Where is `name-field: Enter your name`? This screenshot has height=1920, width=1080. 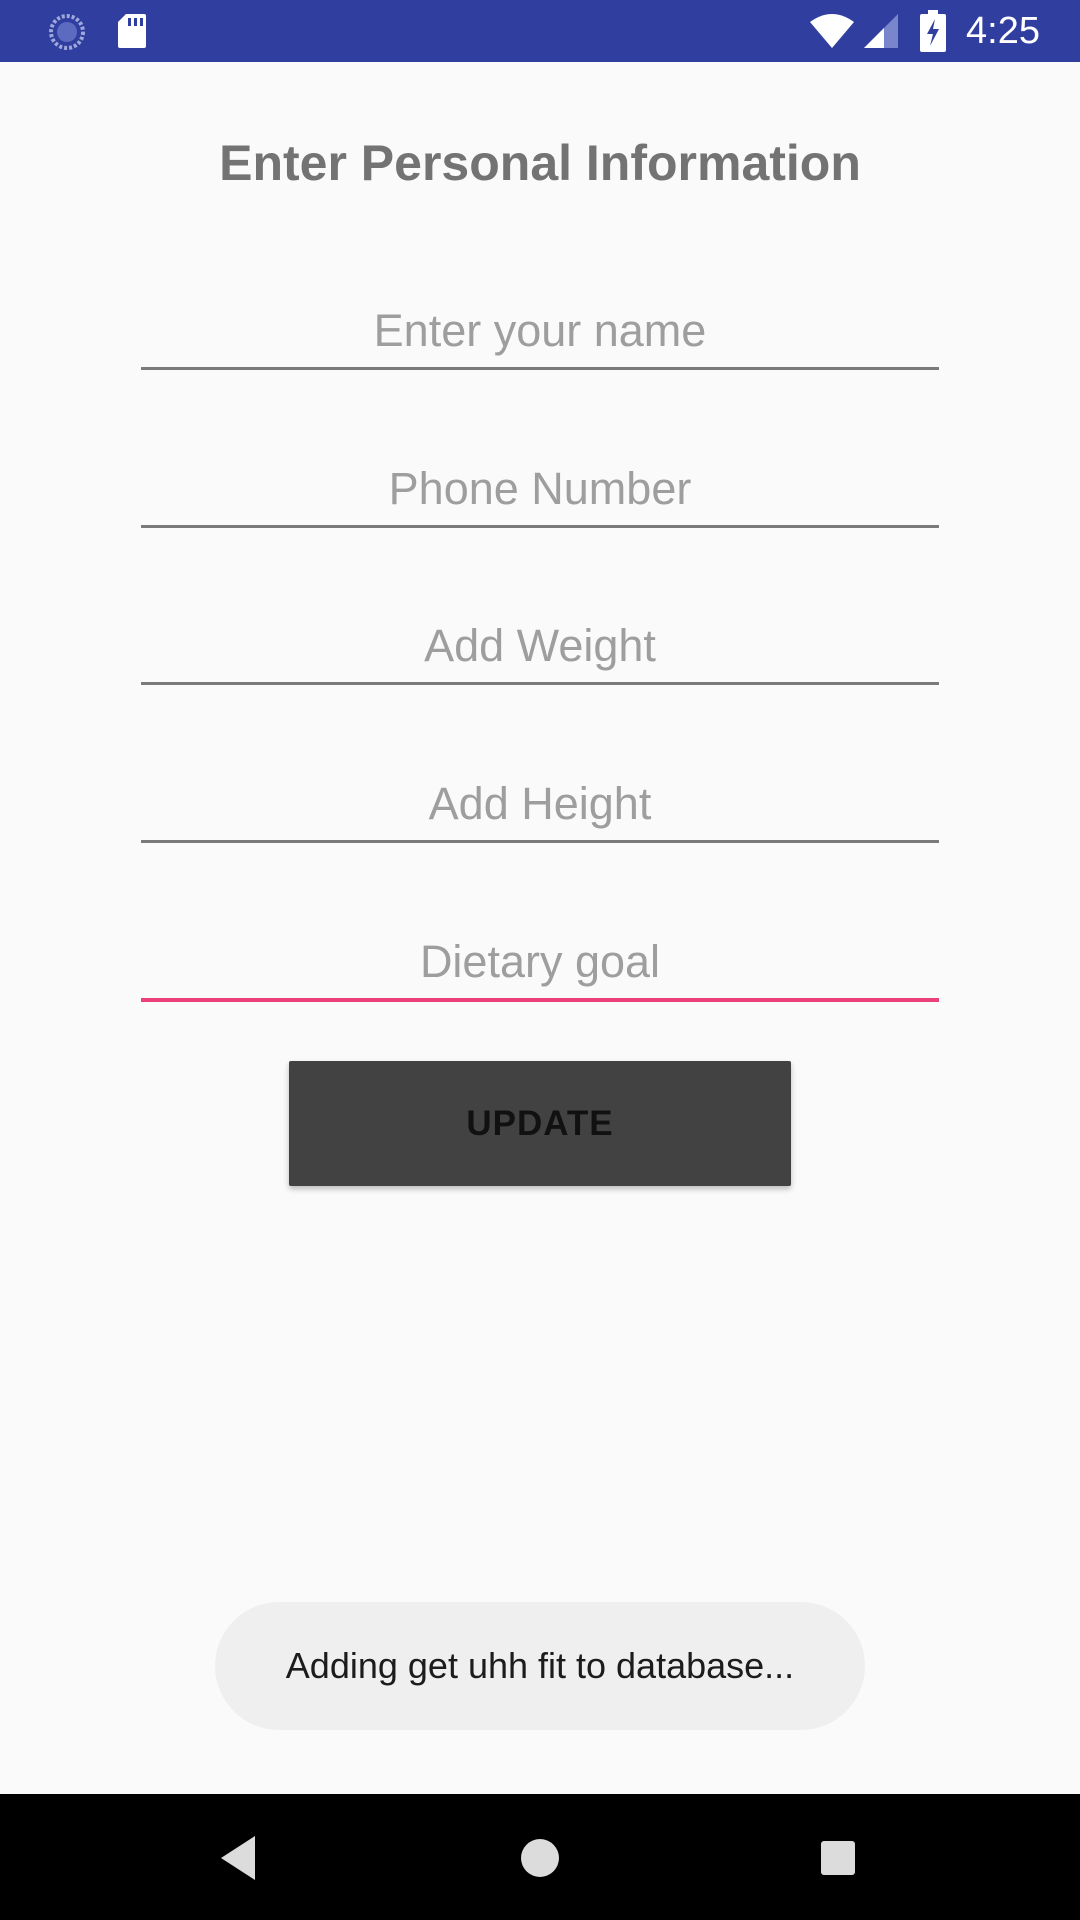
name-field: Enter your name is located at coordinates (540, 328).